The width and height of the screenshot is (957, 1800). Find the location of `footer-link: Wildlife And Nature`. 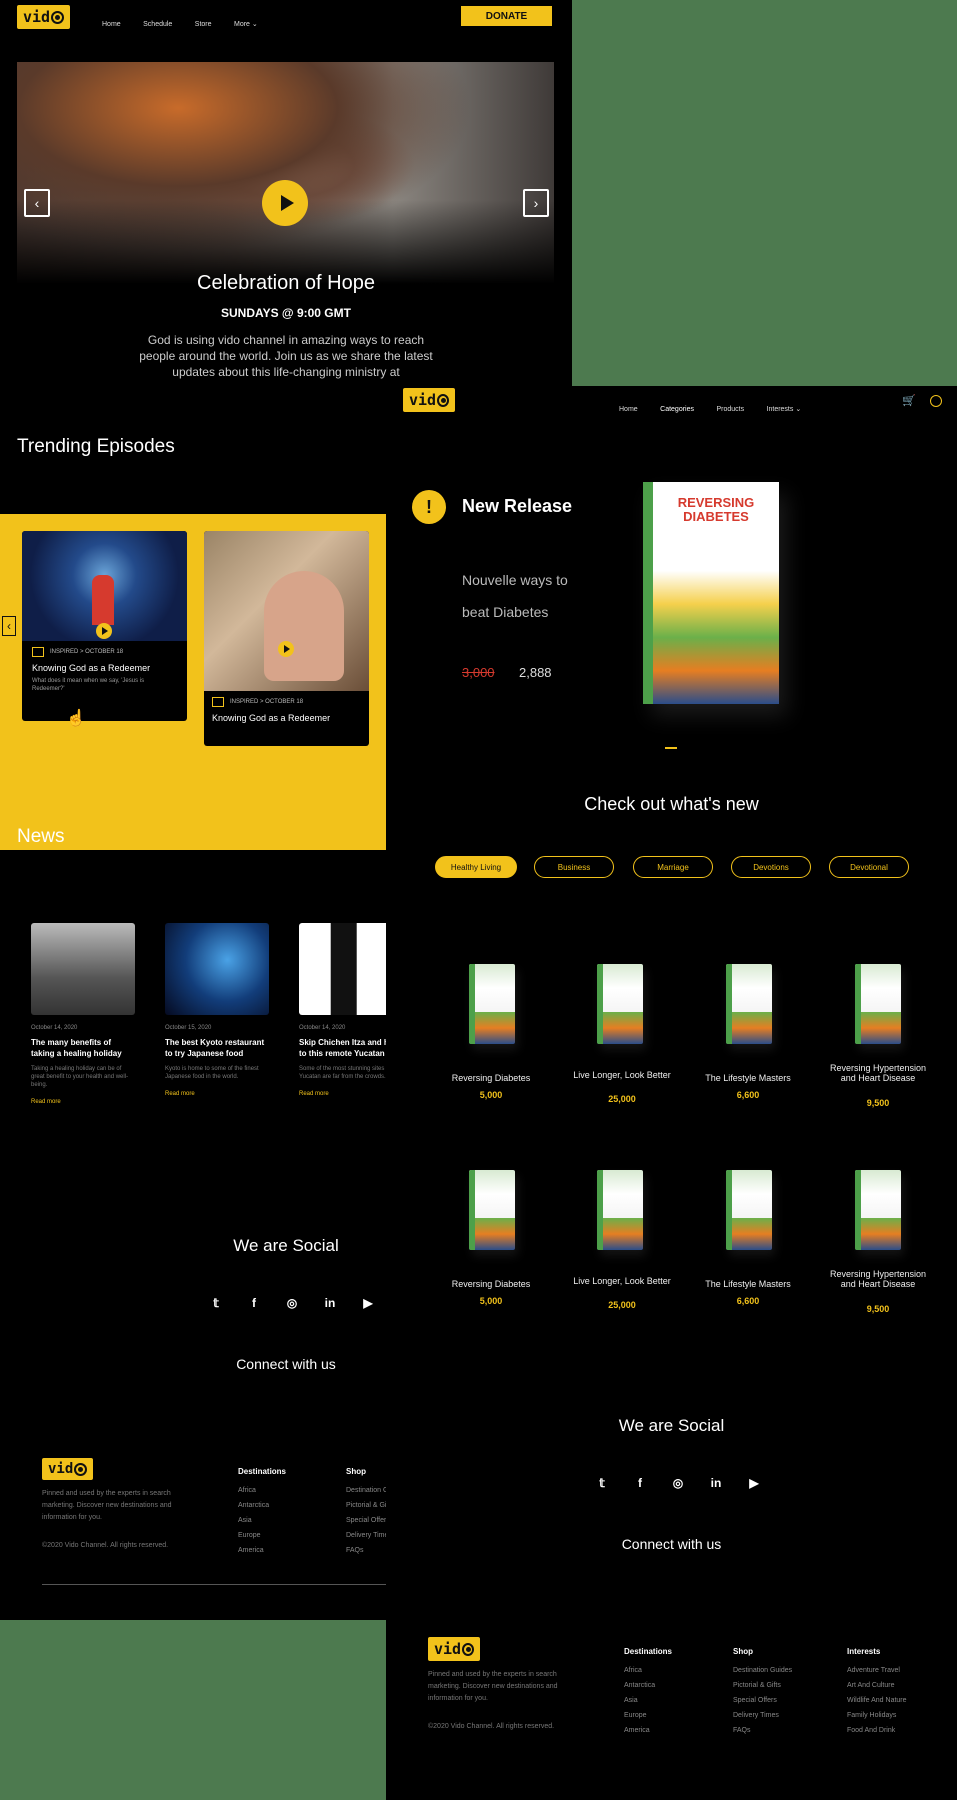

footer-link: Wildlife And Nature is located at coordinates (877, 1700).